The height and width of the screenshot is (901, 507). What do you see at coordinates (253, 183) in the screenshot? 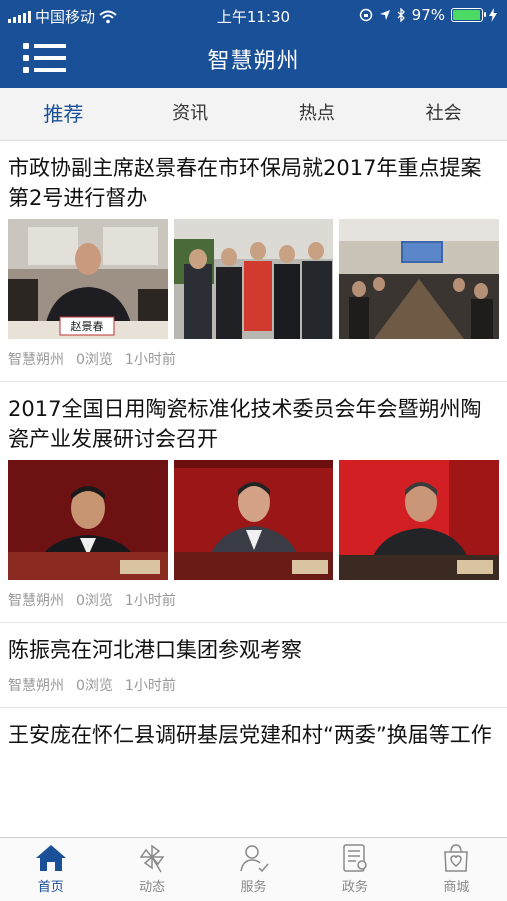
I see `article-title: 市政协副主席赵景春在市环保局就2017年重点提案第2号进行督办` at bounding box center [253, 183].